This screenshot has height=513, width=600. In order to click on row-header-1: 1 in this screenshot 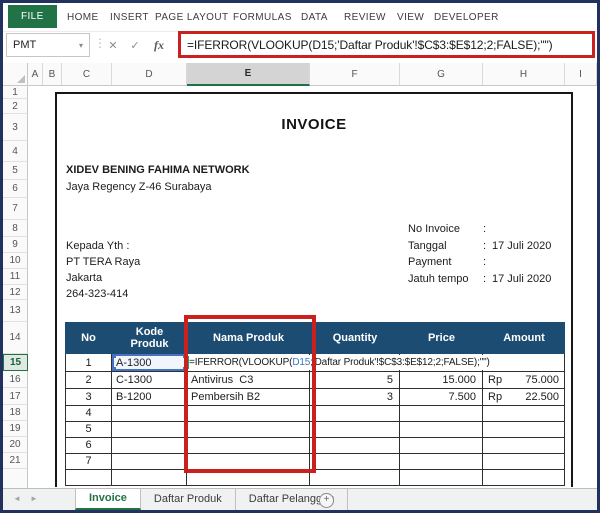, I will do `click(15, 92)`.